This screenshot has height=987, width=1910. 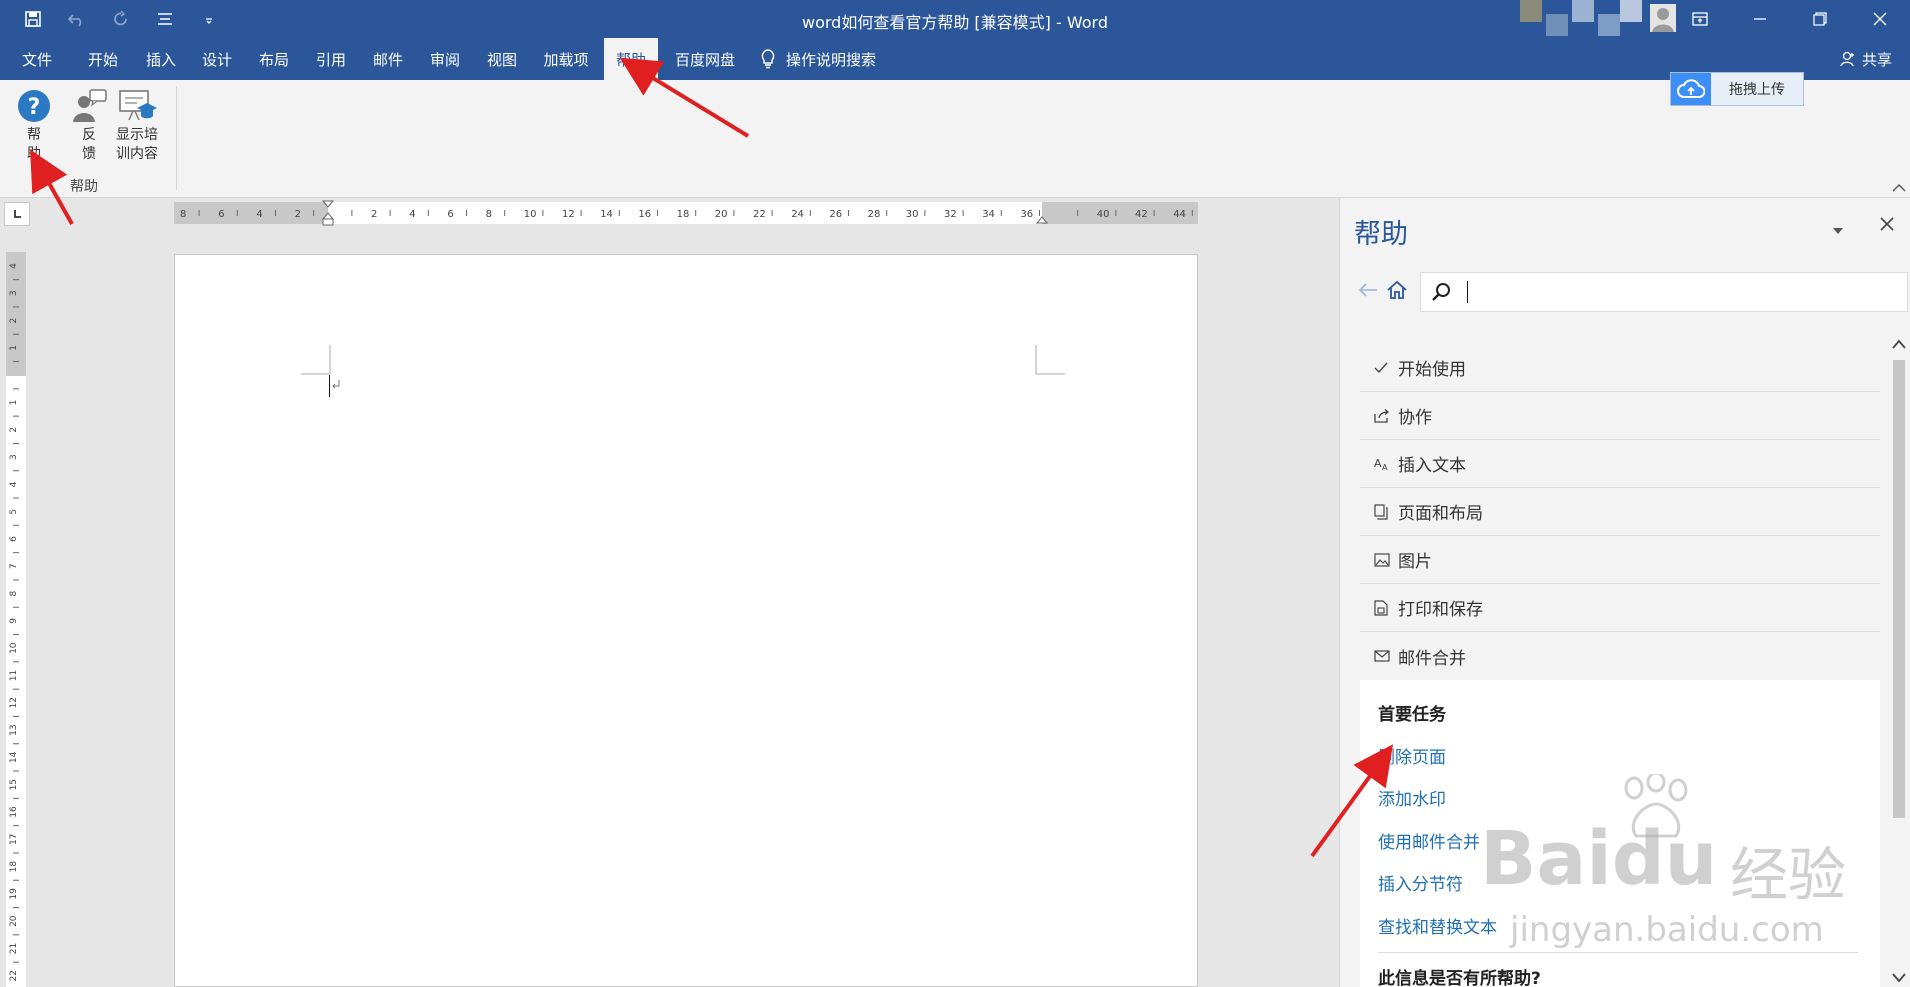 What do you see at coordinates (1838, 229) in the screenshot?
I see `pane-options-button` at bounding box center [1838, 229].